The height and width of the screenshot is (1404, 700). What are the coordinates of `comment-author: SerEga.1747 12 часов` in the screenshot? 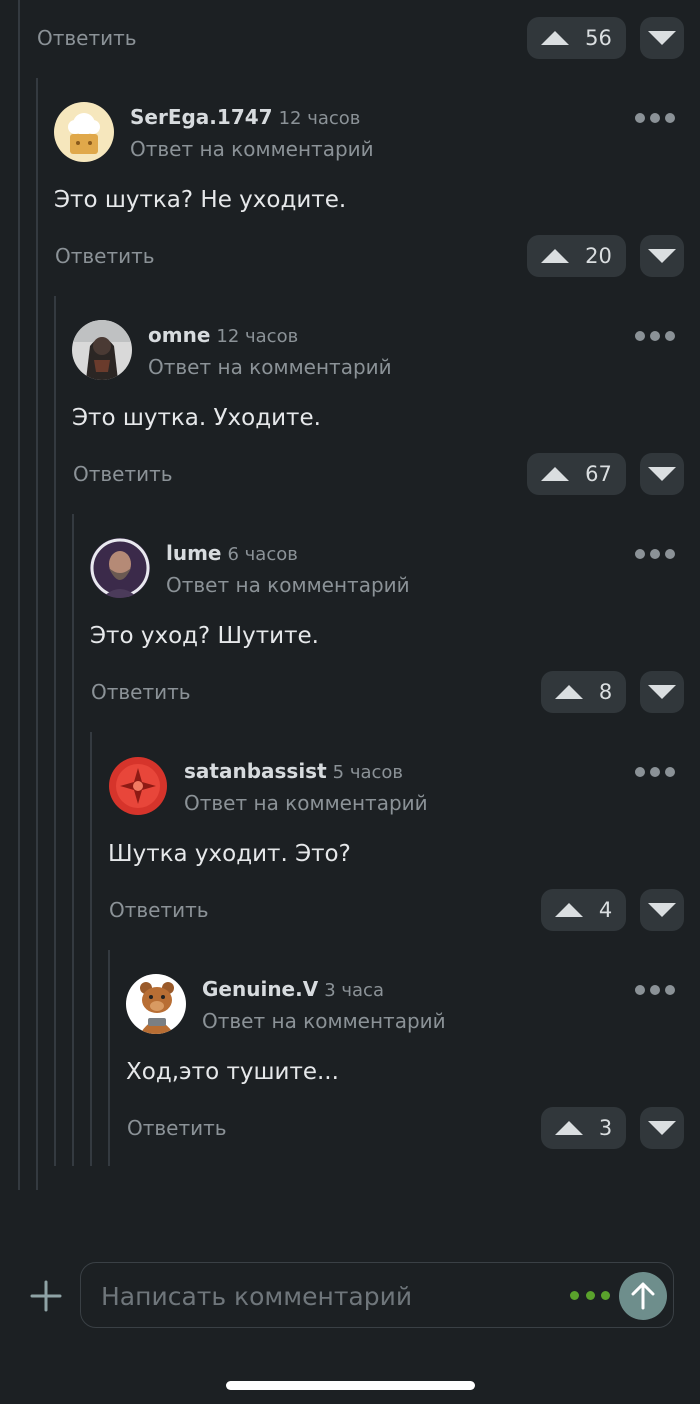 It's located at (245, 117).